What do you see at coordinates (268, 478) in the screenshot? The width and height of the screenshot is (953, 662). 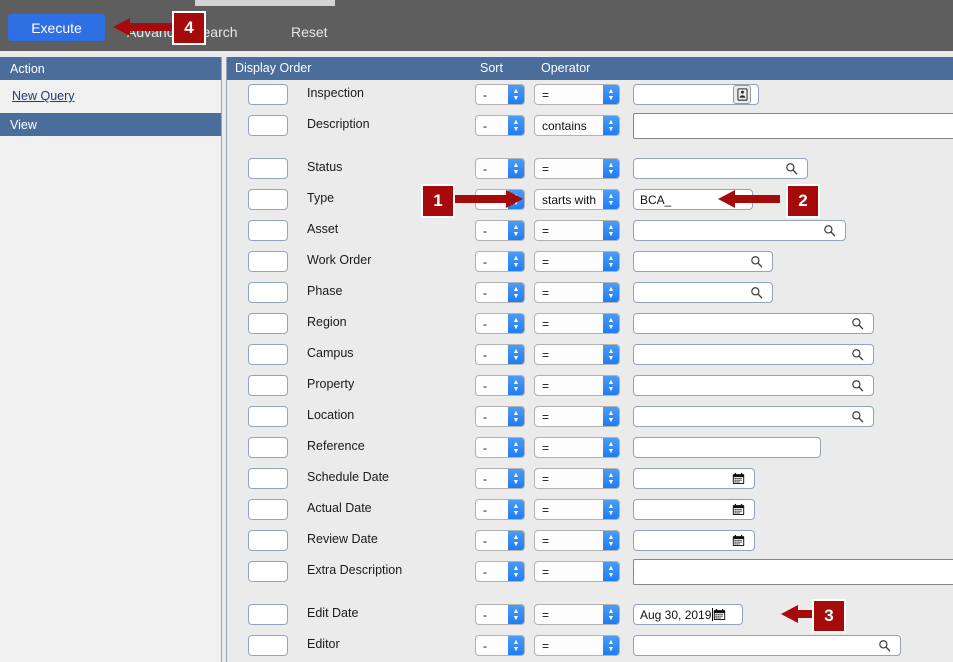 I see `display-order-input-schedule-date` at bounding box center [268, 478].